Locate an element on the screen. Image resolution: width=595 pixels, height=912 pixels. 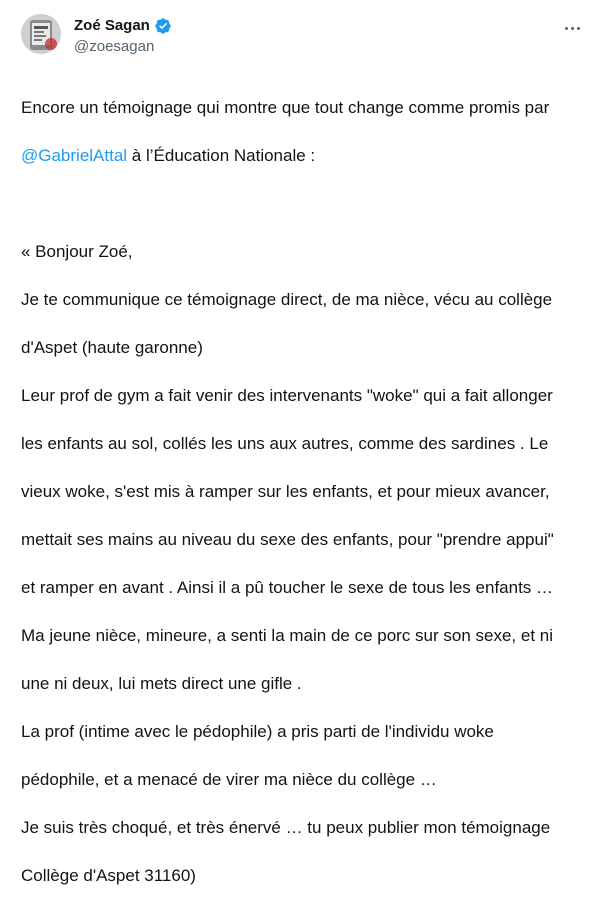
tweet-intro-line-2: @GabrielAttal à l’Éducation Nationale : is located at coordinates (301, 156).